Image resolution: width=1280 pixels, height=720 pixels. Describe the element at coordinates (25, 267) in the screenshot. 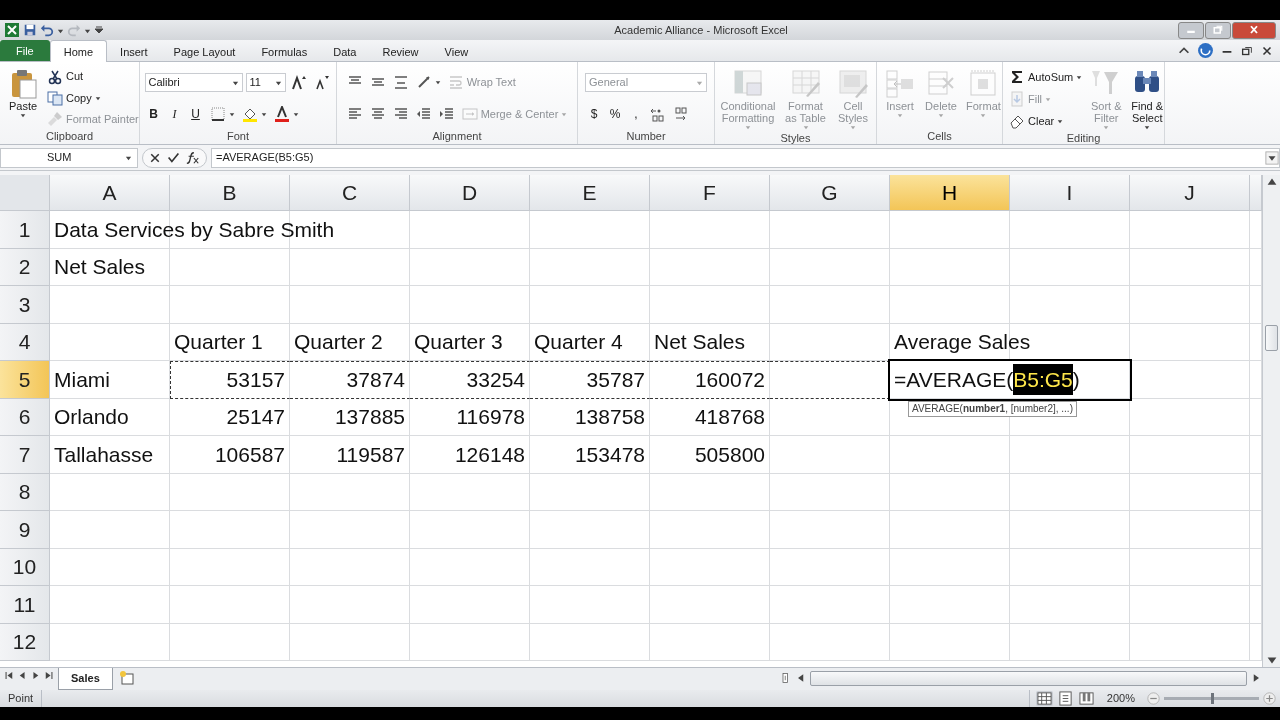

I see `row-header: 2` at that location.